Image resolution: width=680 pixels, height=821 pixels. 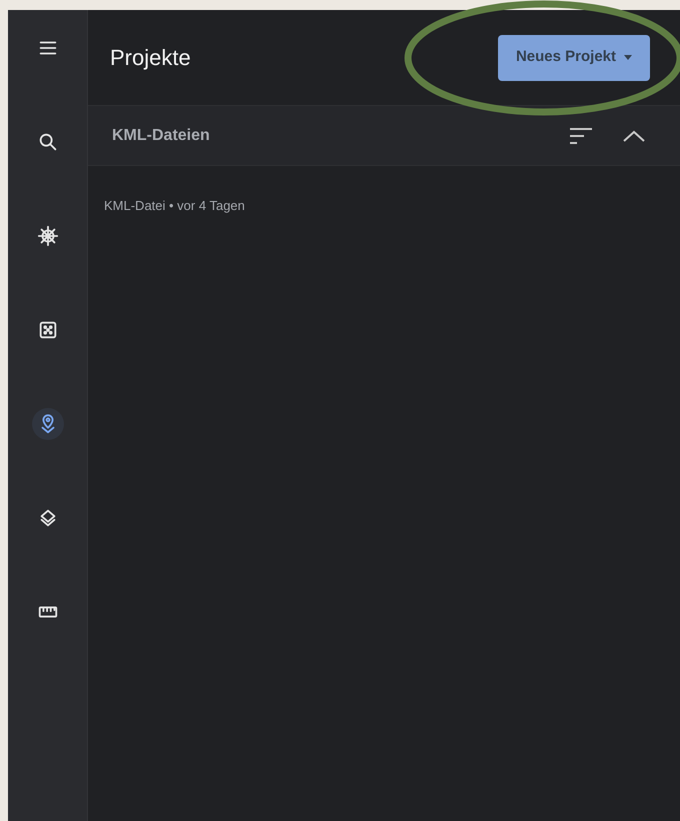 I want to click on section-title: KML-Dateien, so click(x=161, y=136).